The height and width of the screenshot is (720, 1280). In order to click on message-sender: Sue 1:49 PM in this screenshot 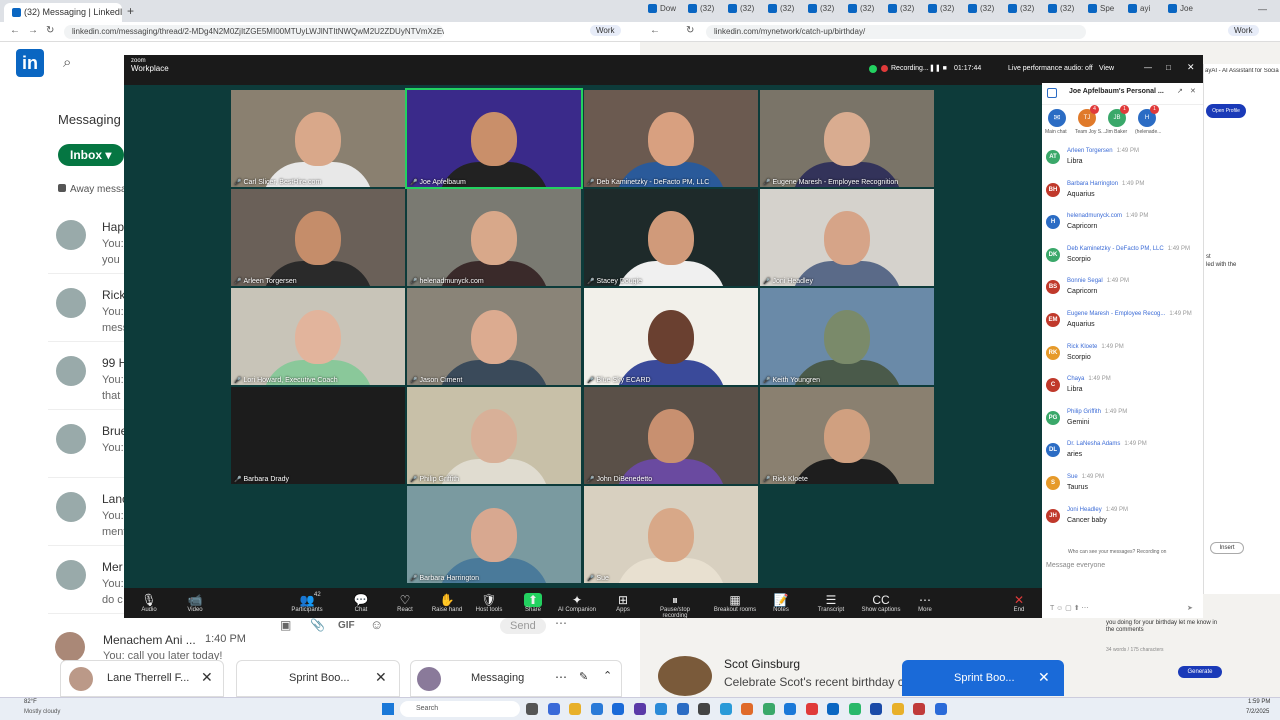, I will do `click(1085, 477)`.